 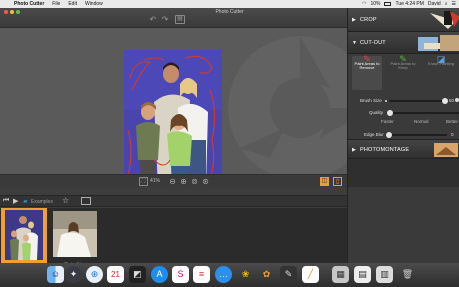 I want to click on split-view-icon: ▯, so click(x=337, y=181).